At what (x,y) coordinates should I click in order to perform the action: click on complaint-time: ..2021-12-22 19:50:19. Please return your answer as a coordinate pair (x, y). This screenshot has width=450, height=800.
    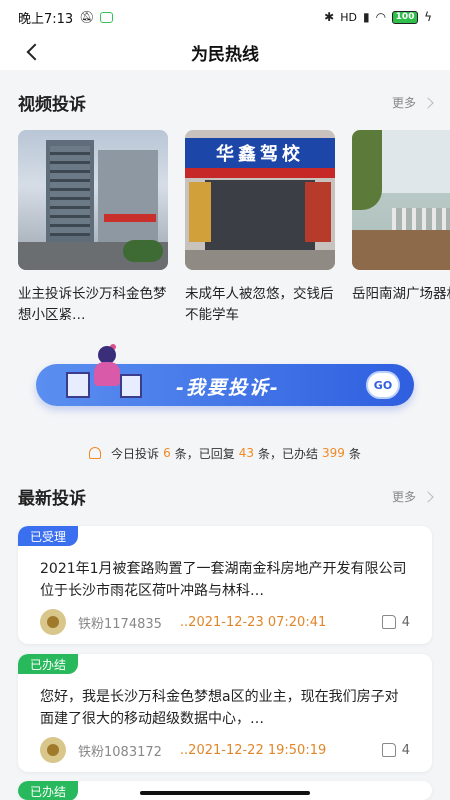
    Looking at the image, I should click on (253, 750).